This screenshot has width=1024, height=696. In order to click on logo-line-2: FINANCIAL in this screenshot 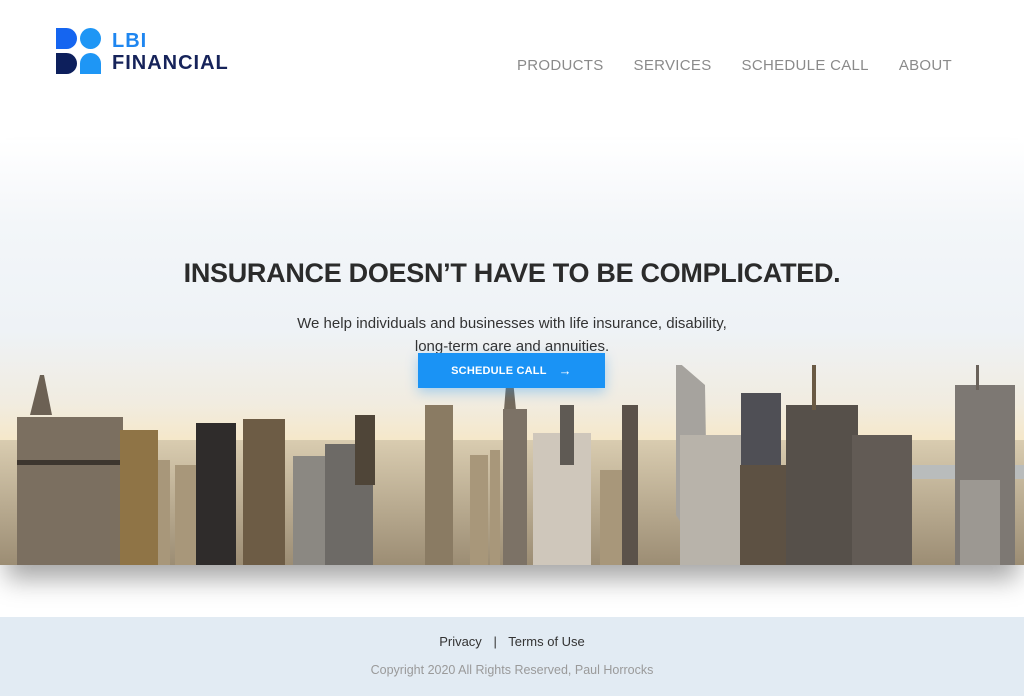, I will do `click(170, 62)`.